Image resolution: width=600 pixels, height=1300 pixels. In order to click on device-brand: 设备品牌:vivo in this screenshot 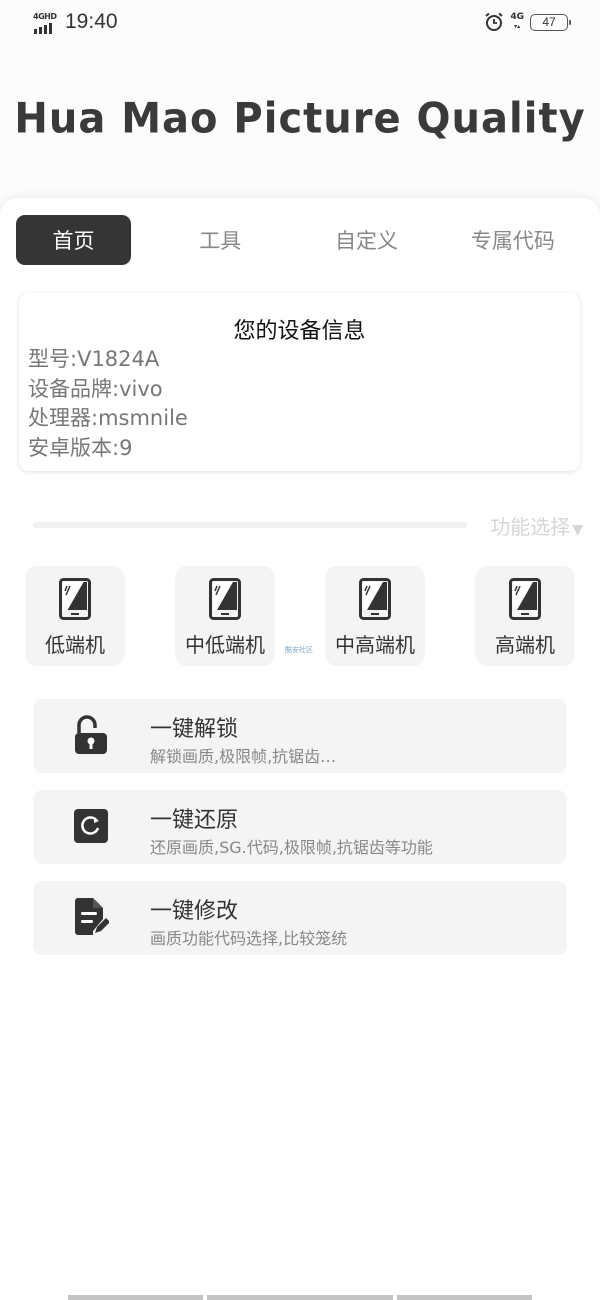, I will do `click(95, 388)`.